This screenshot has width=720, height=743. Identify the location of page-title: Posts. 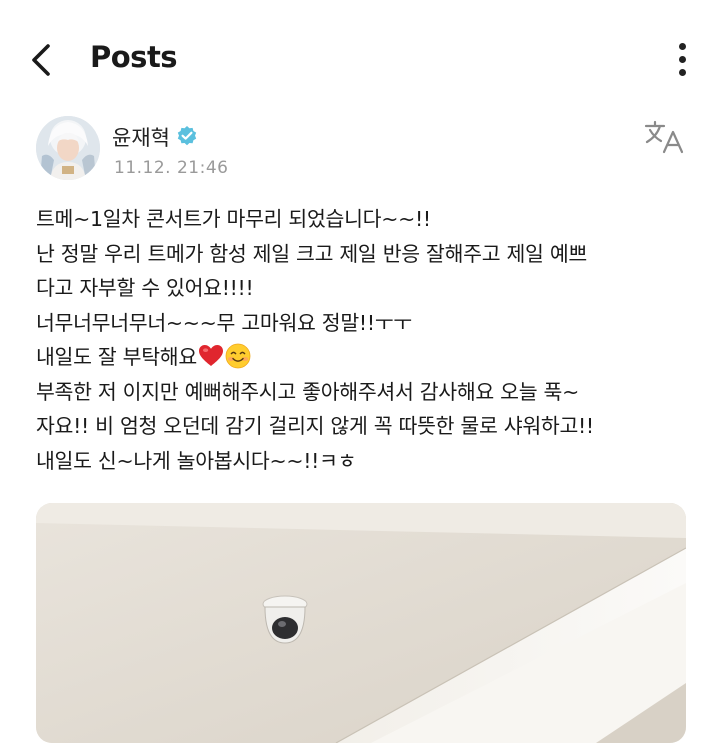
(134, 57).